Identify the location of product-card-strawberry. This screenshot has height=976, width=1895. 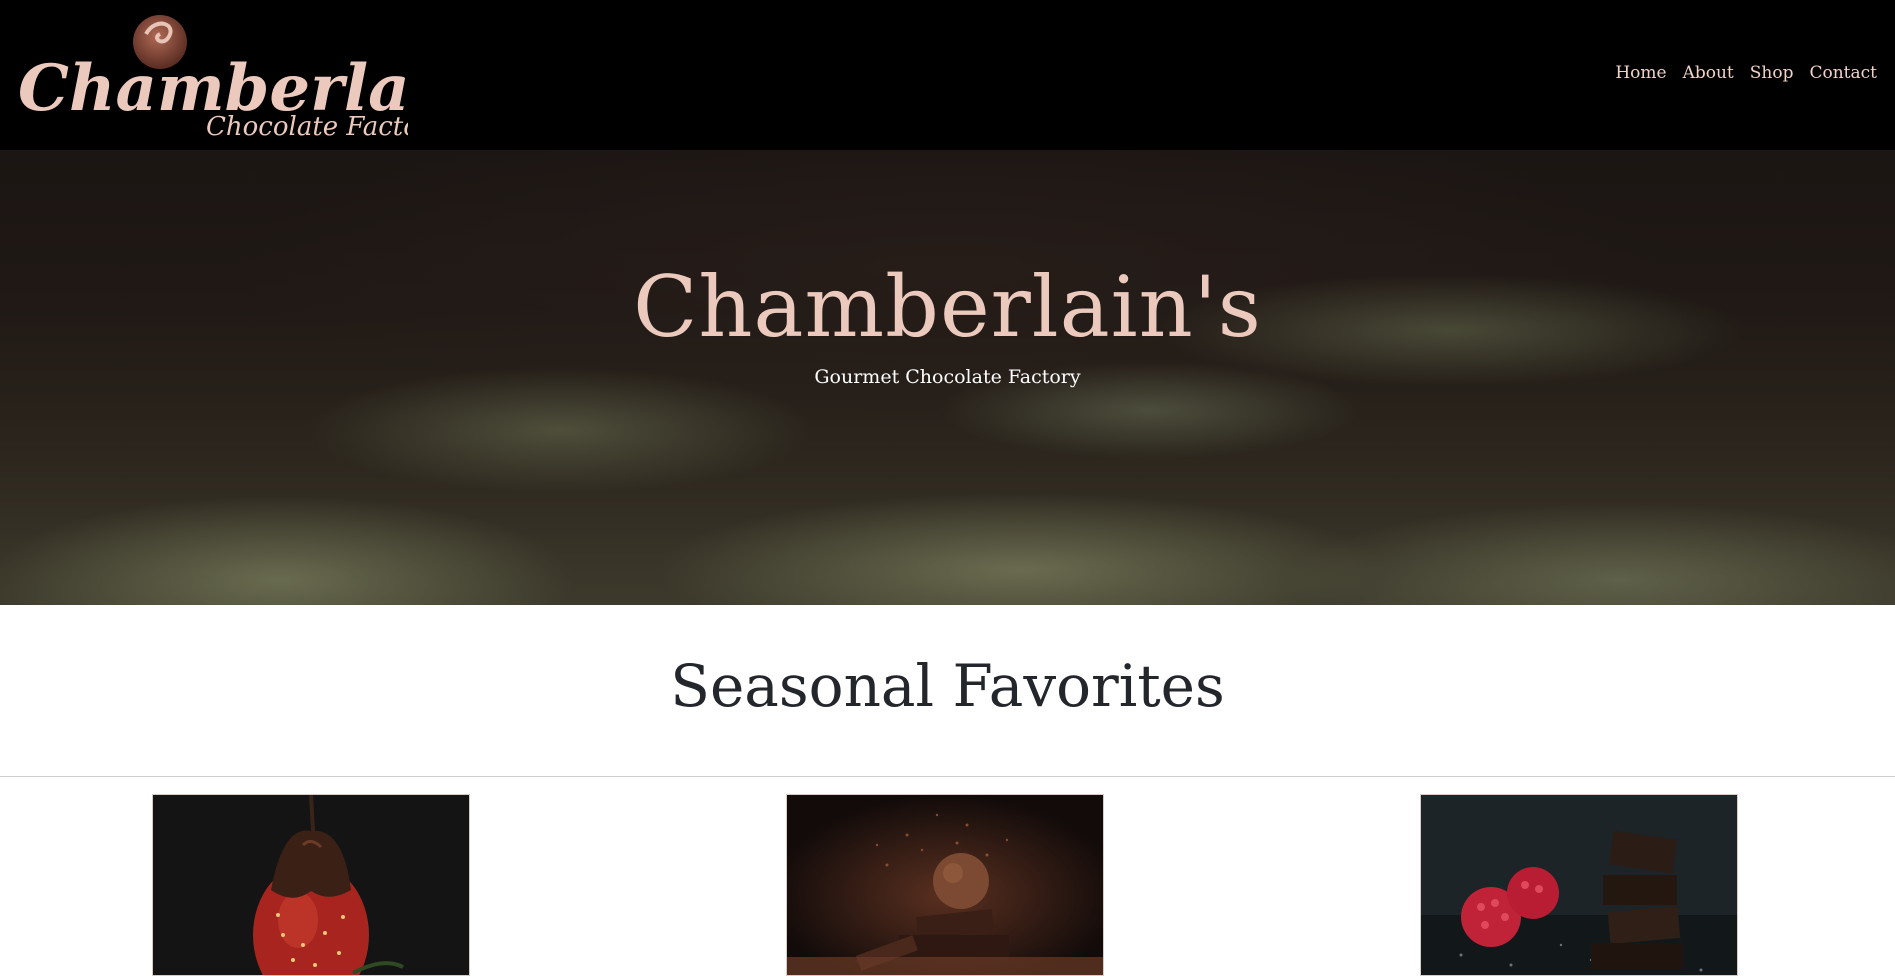
(311, 885).